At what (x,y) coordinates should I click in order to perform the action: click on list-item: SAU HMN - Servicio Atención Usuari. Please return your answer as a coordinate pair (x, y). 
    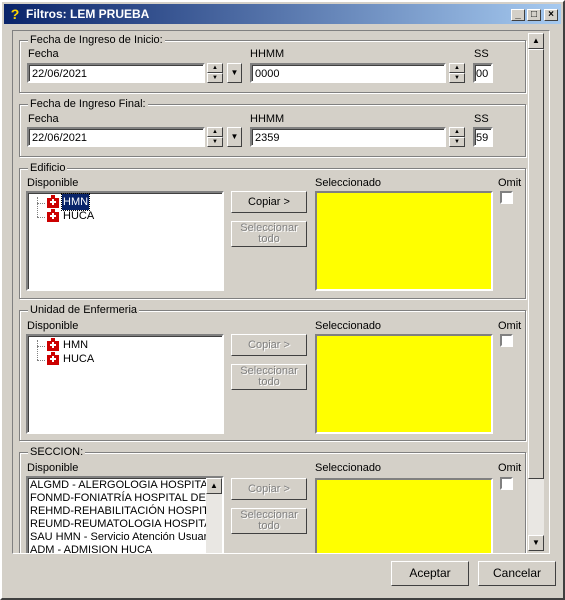
    Looking at the image, I should click on (117, 537).